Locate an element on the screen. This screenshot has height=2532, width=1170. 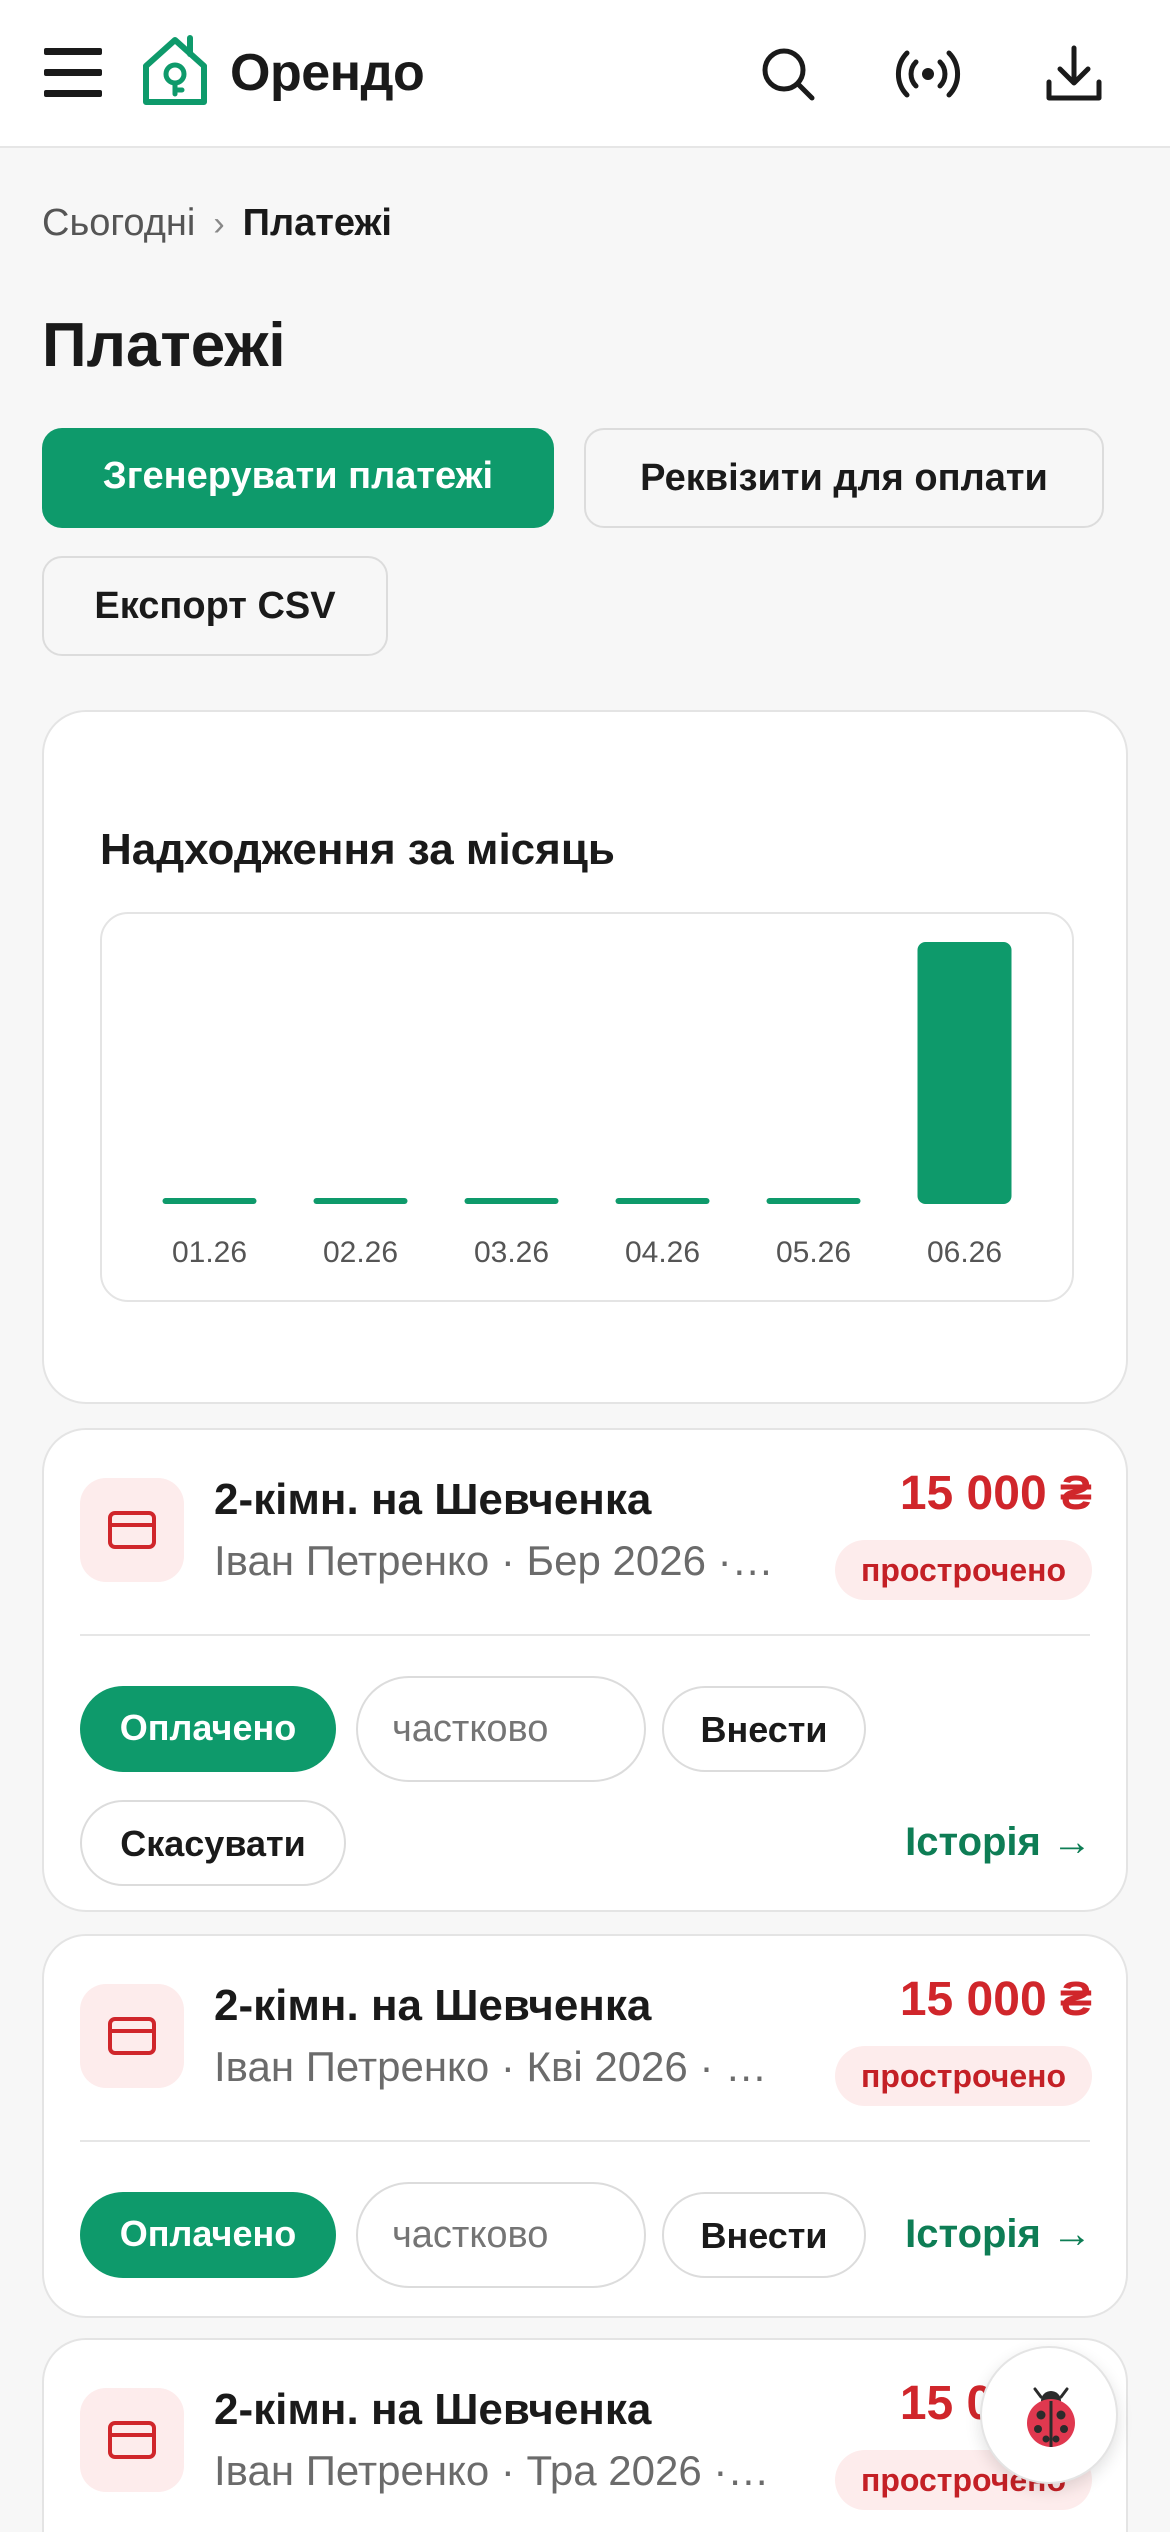
breadcrumb-current: Платежі is located at coordinates (317, 223).